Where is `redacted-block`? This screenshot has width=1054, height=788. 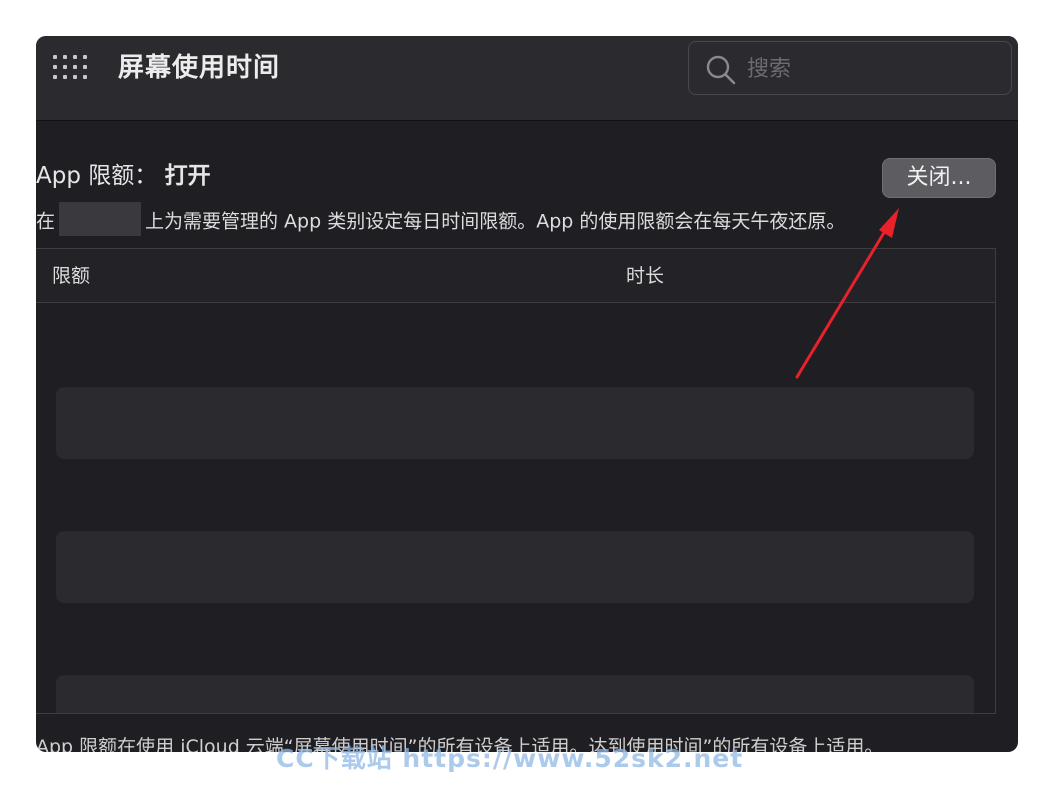
redacted-block is located at coordinates (100, 219).